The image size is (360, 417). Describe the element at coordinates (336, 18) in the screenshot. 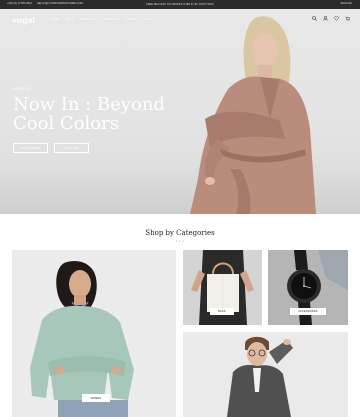

I see `wishlist-icon` at that location.